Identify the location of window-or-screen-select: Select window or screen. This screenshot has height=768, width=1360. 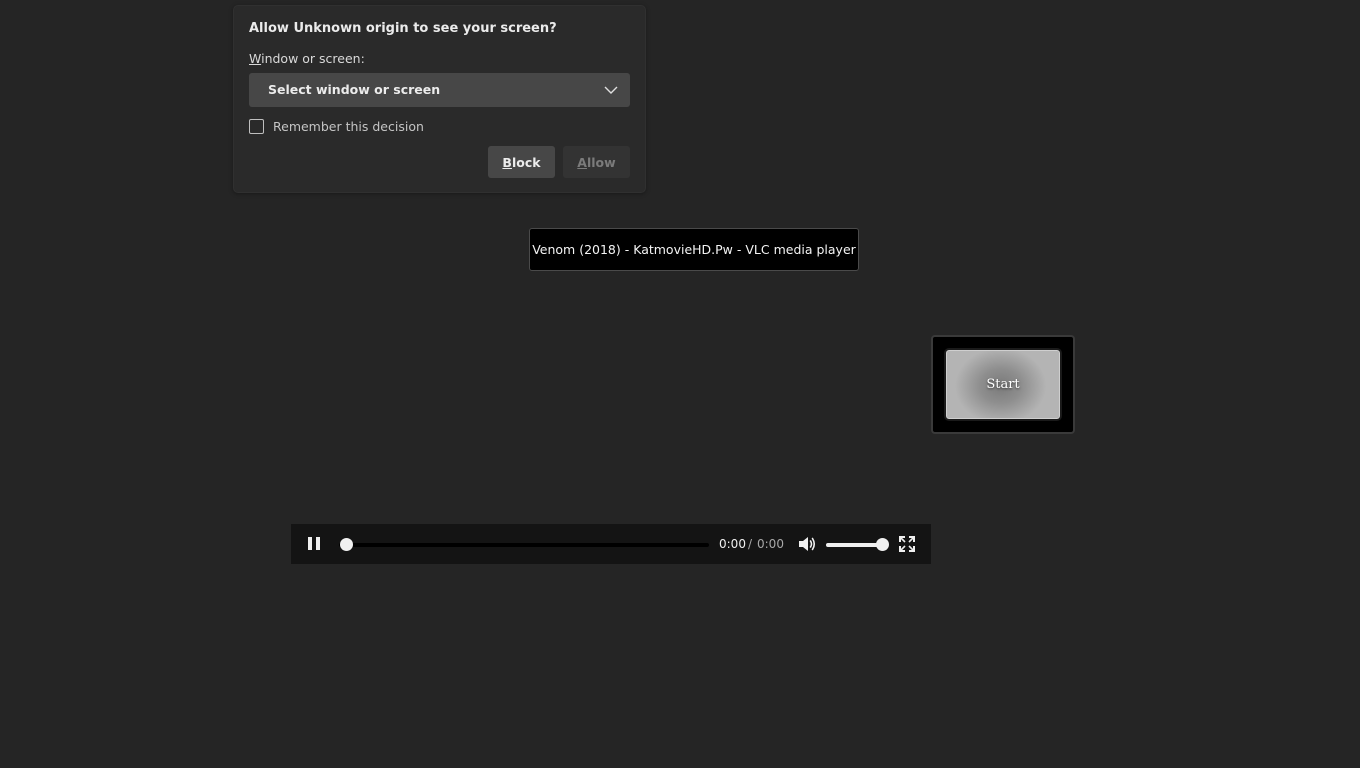
(439, 90).